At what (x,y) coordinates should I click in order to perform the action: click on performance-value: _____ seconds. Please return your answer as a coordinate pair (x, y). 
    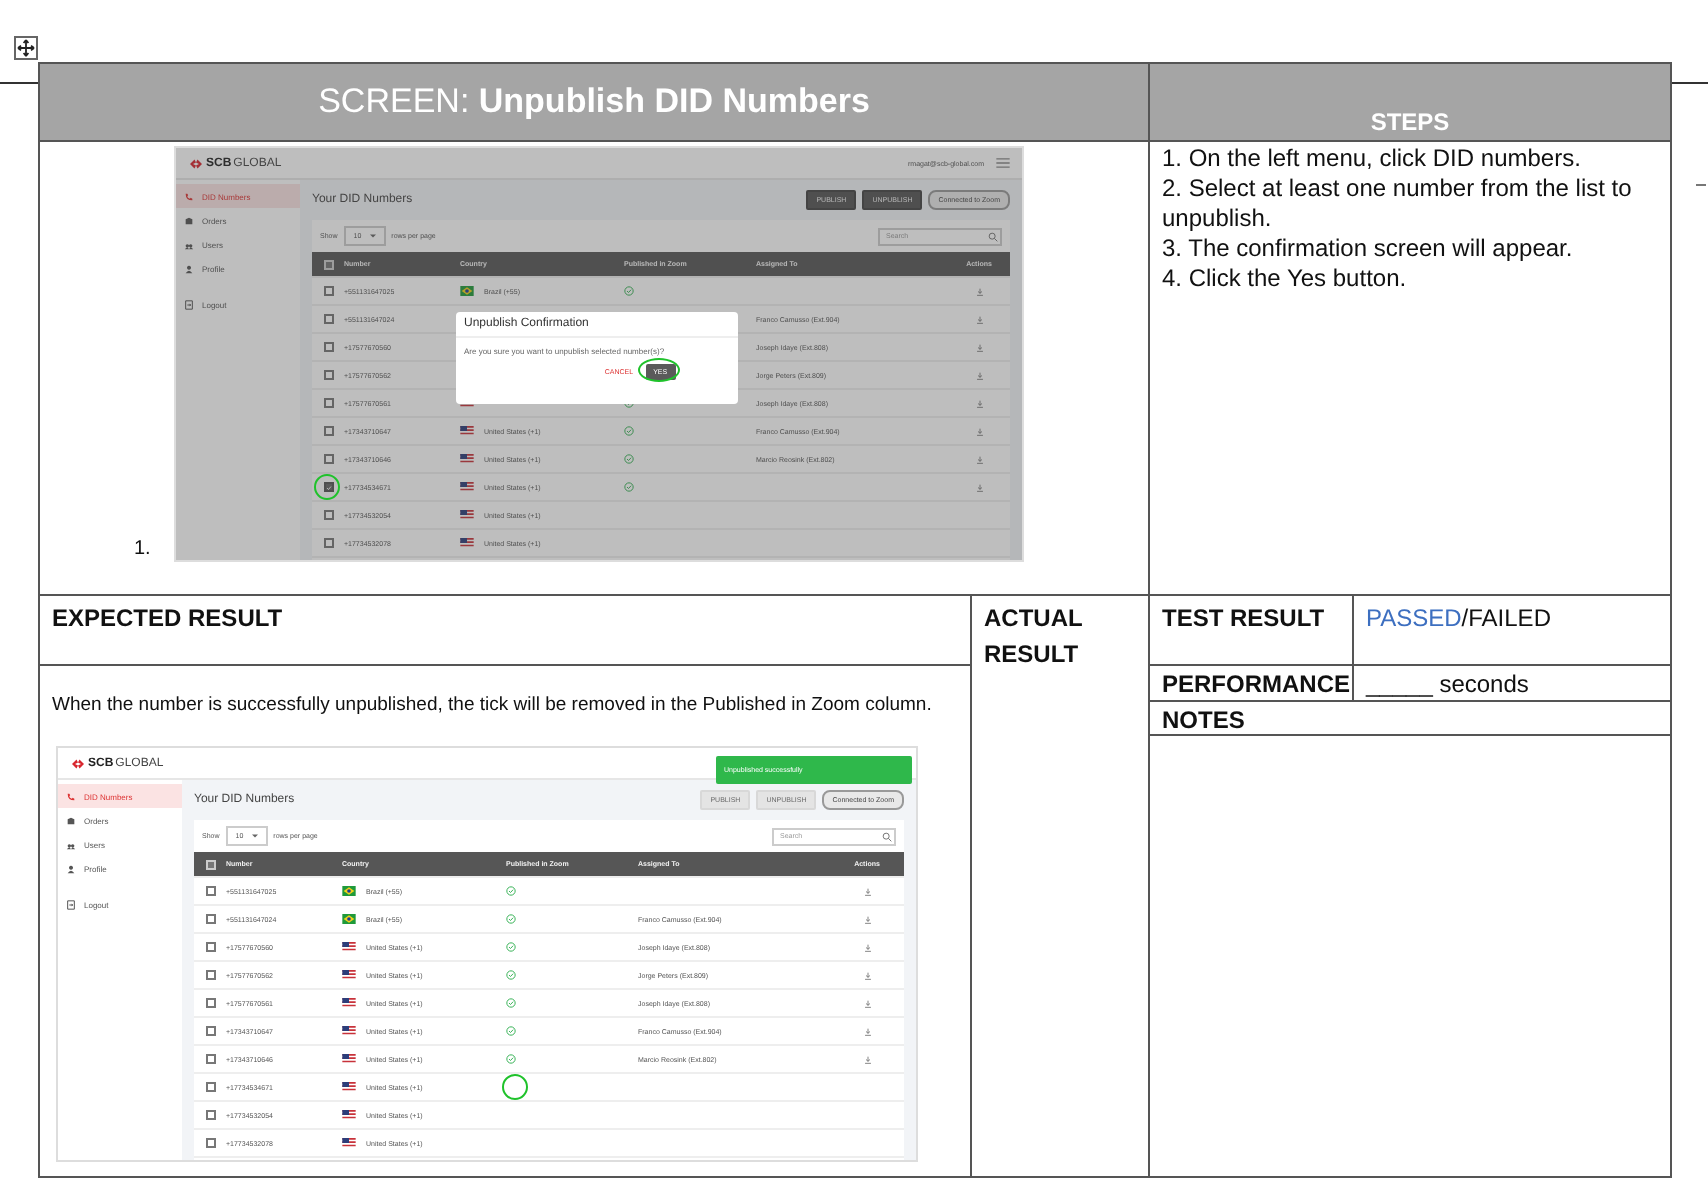
    Looking at the image, I should click on (1447, 684).